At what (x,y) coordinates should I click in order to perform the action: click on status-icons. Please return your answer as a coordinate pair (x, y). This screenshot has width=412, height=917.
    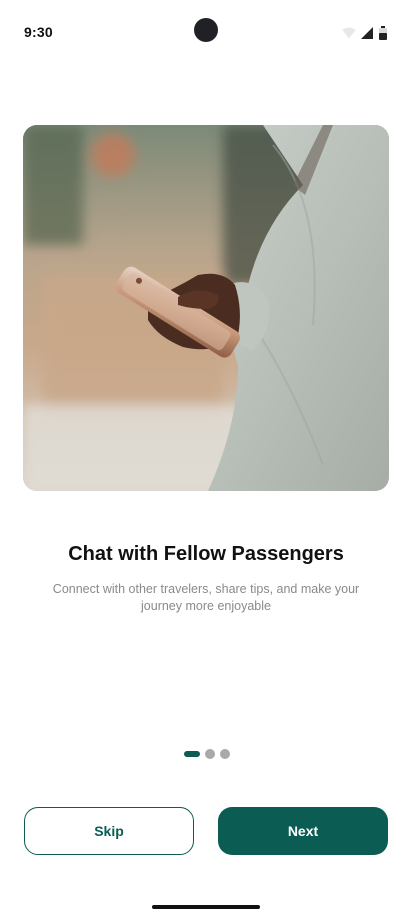
    Looking at the image, I should click on (365, 33).